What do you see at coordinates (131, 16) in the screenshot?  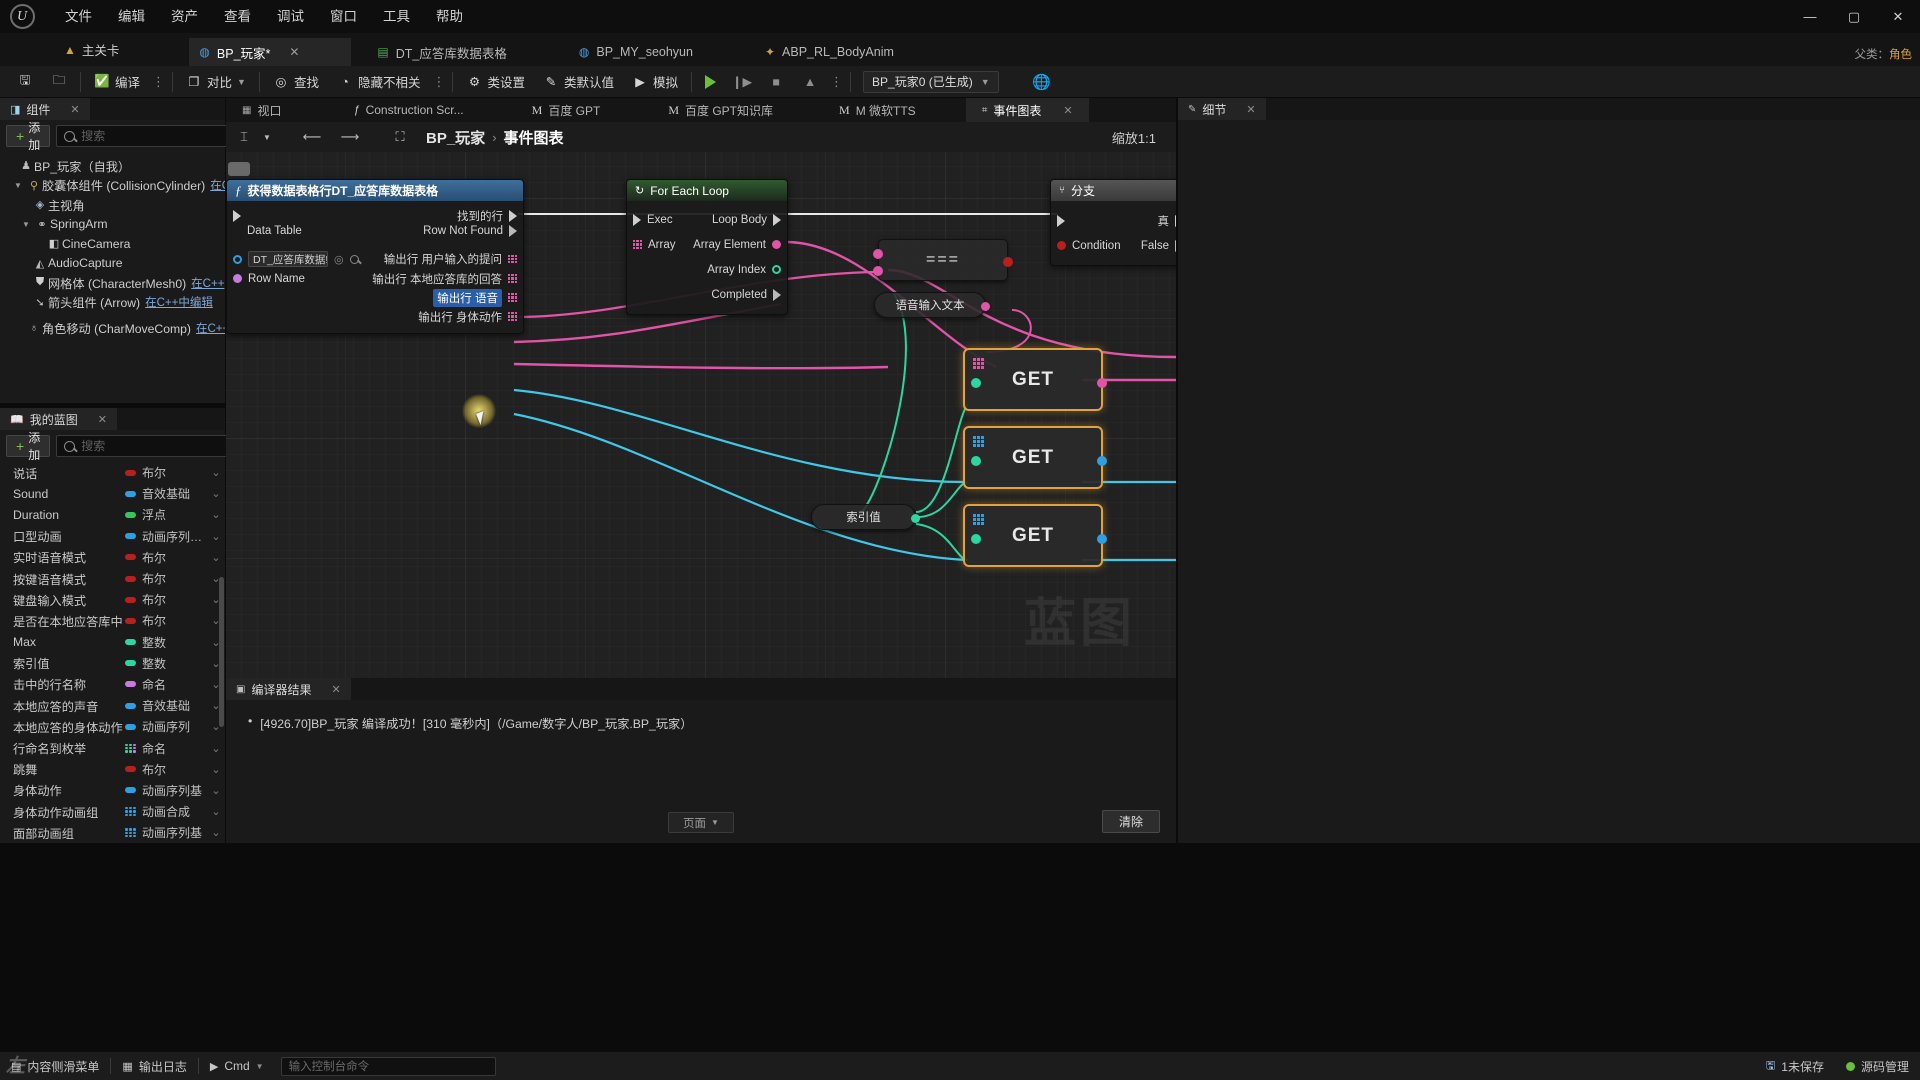 I see `menu-edit: 编辑` at bounding box center [131, 16].